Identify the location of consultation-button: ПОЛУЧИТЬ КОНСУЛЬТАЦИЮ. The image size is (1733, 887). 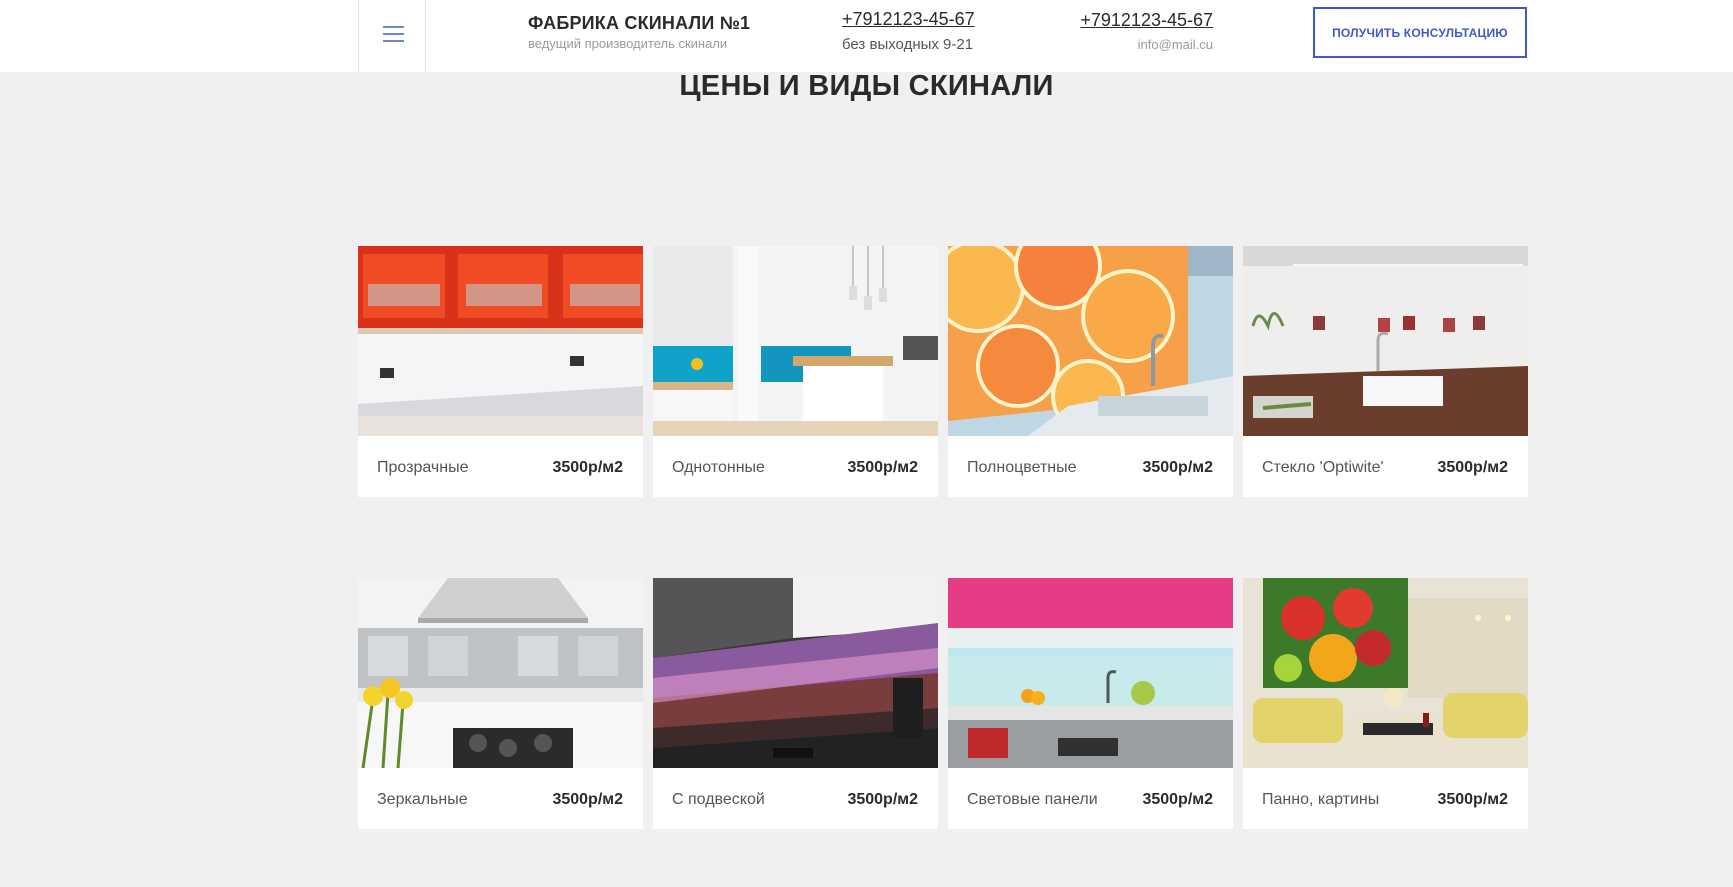
(1420, 32).